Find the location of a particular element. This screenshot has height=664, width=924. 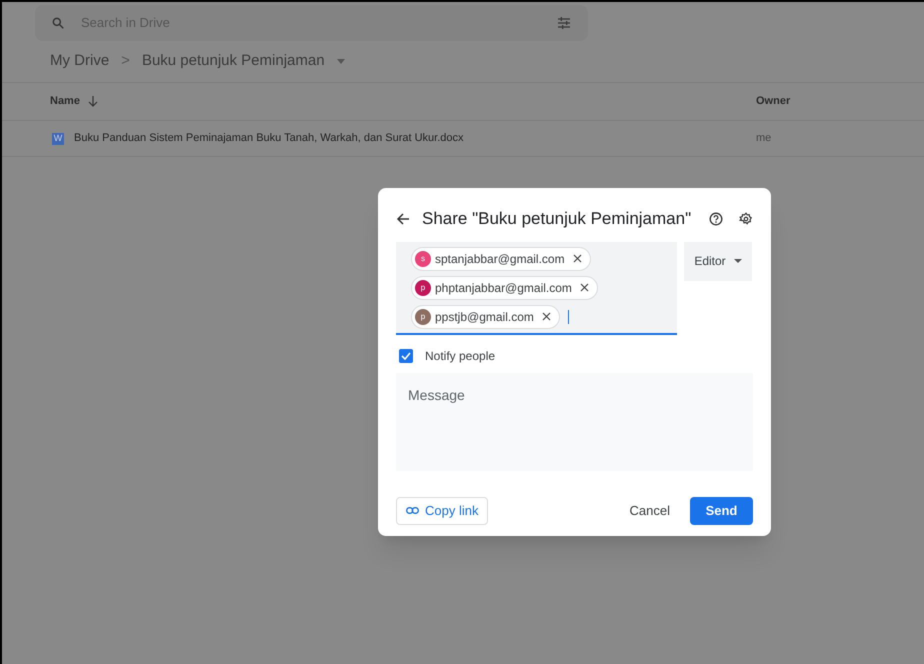

recipient-chip: p ppstjb@gmail.com is located at coordinates (485, 316).